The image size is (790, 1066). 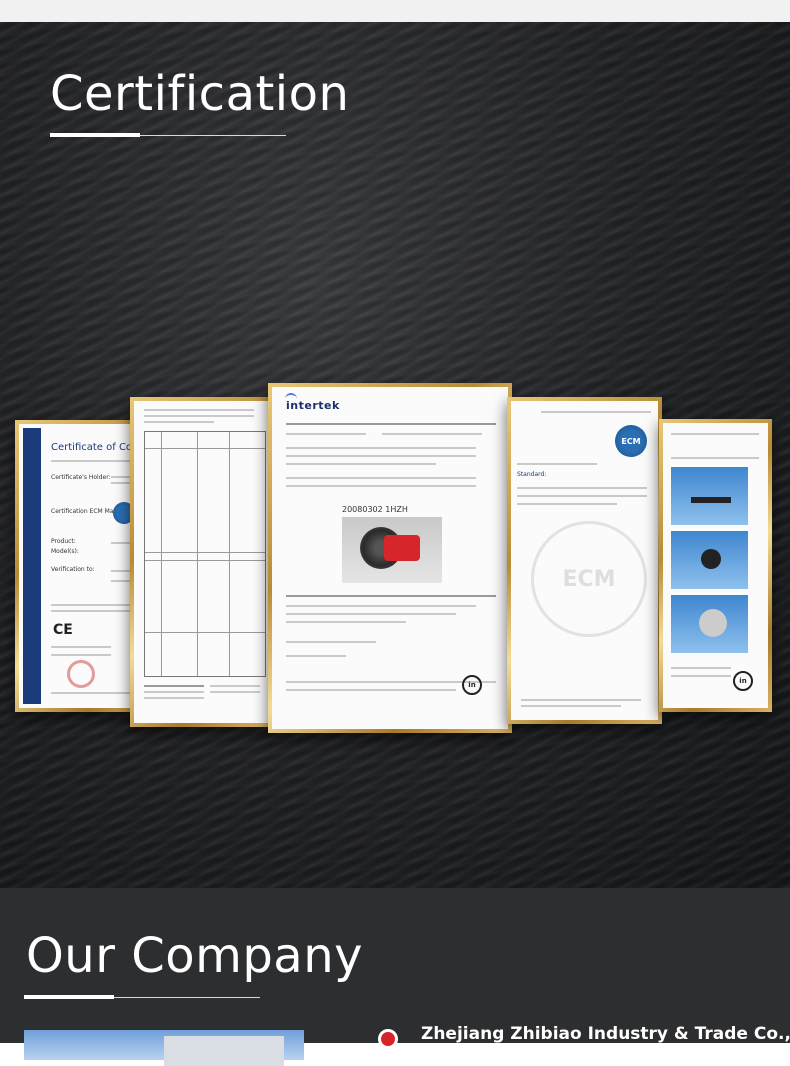 I want to click on certificate-frame-product: in, so click(x=715, y=565).